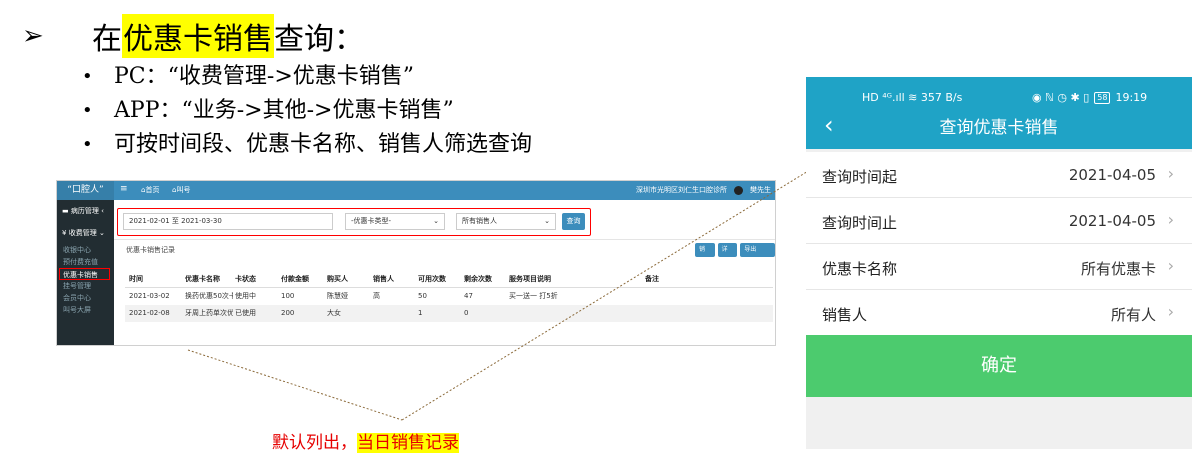 The height and width of the screenshot is (464, 1192). Describe the element at coordinates (860, 223) in the screenshot. I see `row-label: 查询时间止` at that location.